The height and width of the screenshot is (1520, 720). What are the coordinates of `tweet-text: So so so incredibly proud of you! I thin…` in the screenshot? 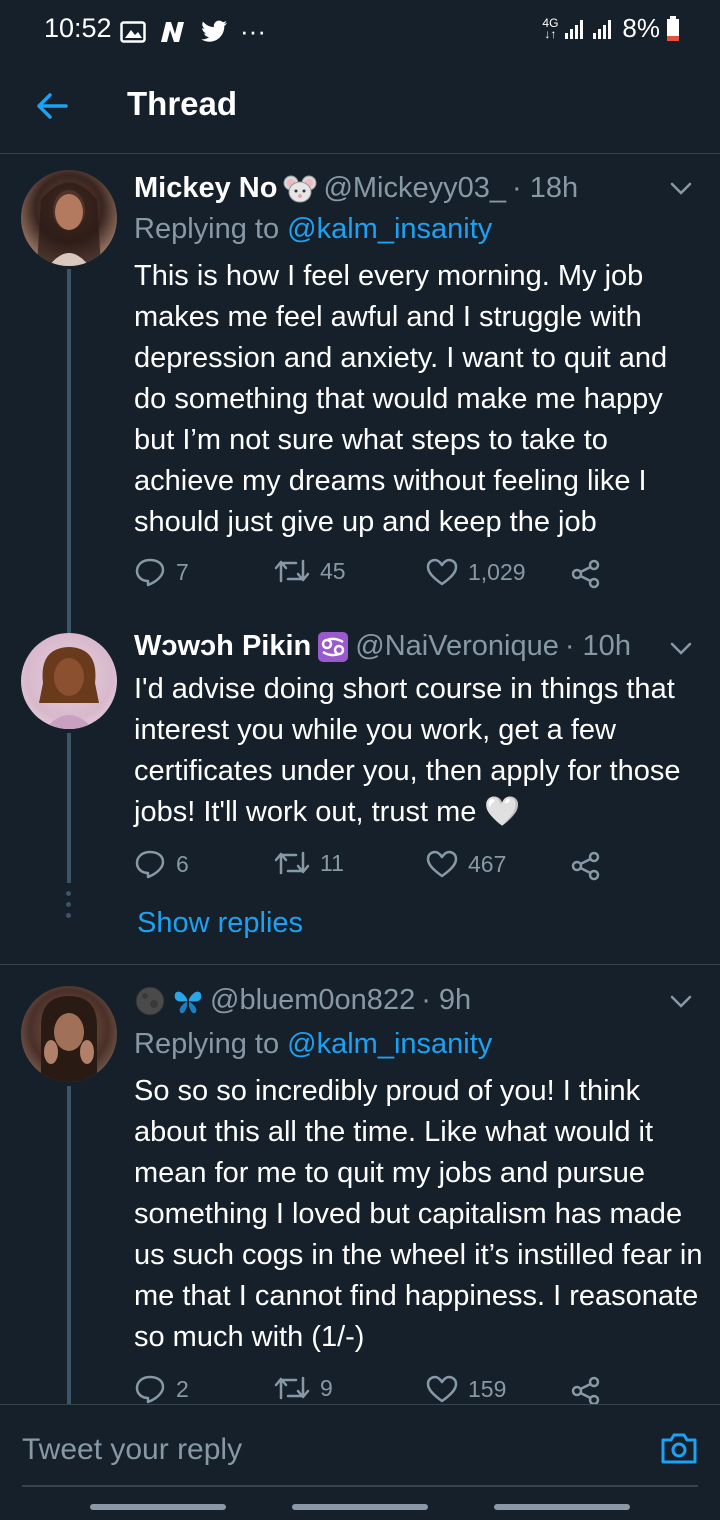 It's located at (418, 1214).